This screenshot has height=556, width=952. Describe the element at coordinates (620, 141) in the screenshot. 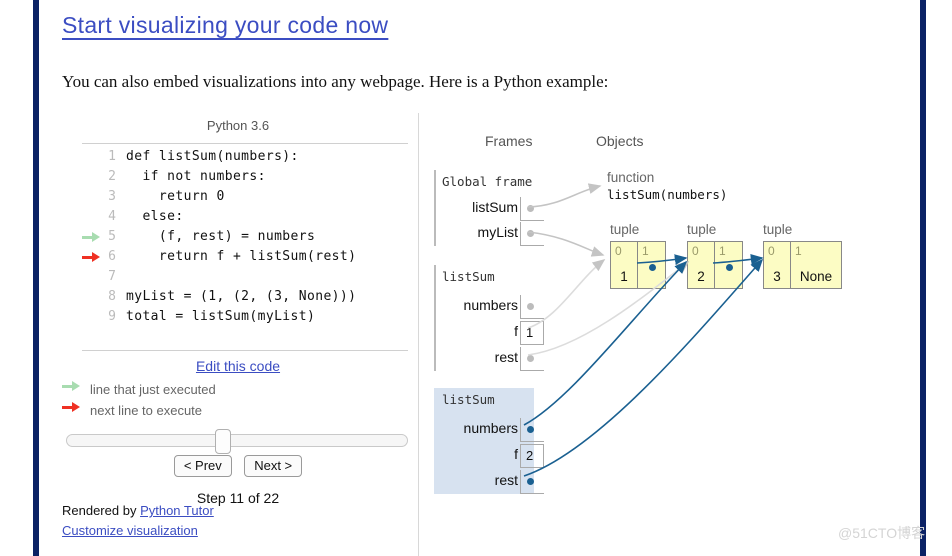

I see `objects-column-header: Objects` at that location.